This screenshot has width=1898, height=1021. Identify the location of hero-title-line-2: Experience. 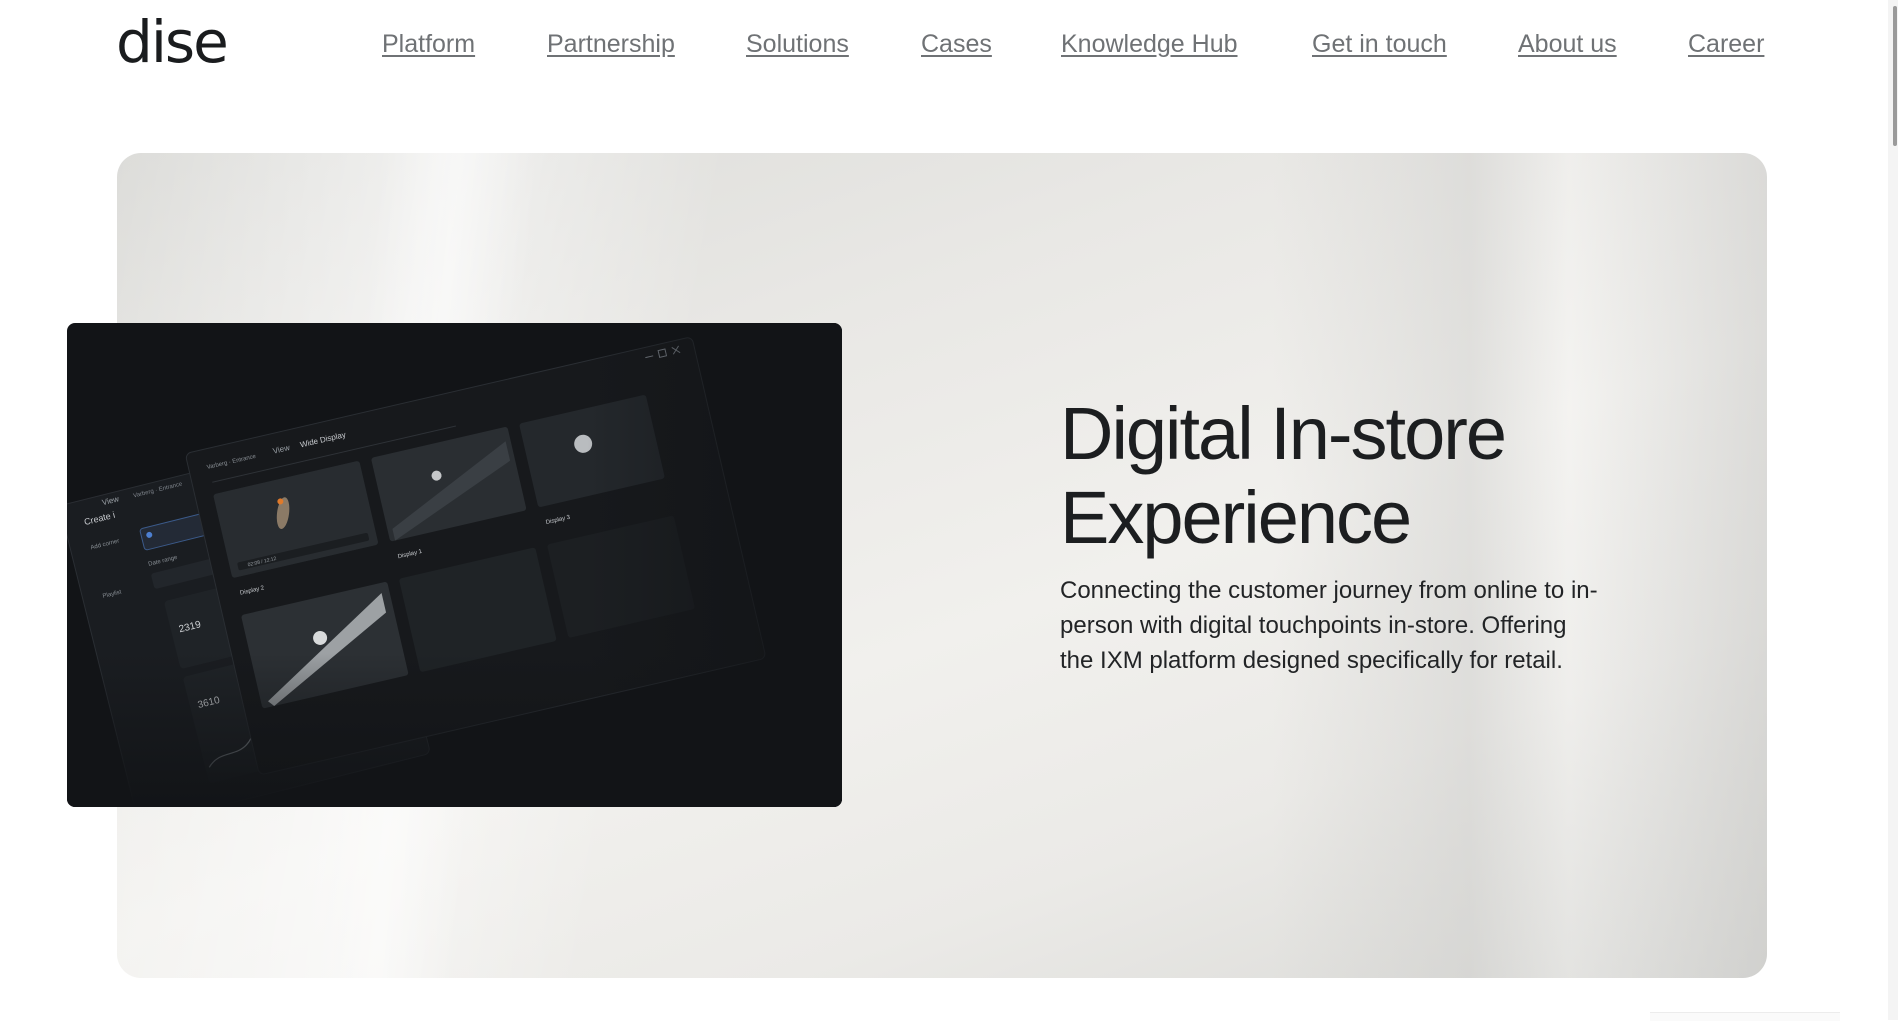
(1236, 517).